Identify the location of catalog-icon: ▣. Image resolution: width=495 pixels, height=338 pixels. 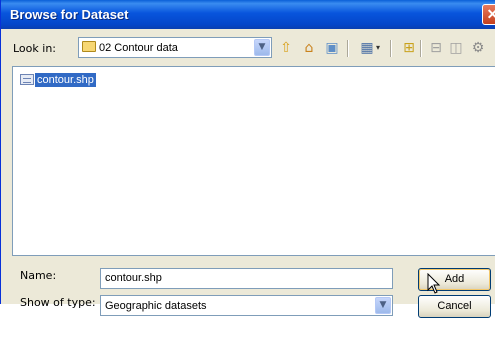
(332, 48).